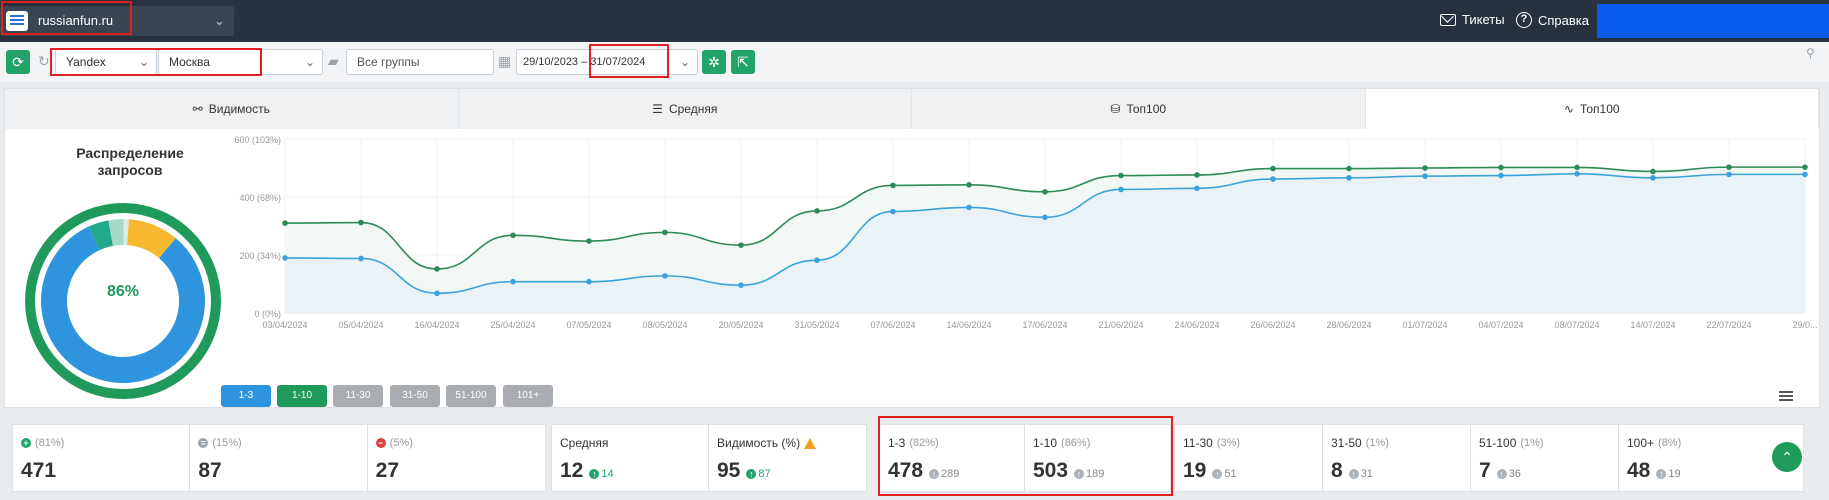 This screenshot has height=500, width=1829. I want to click on calendar-icon: ▦, so click(505, 61).